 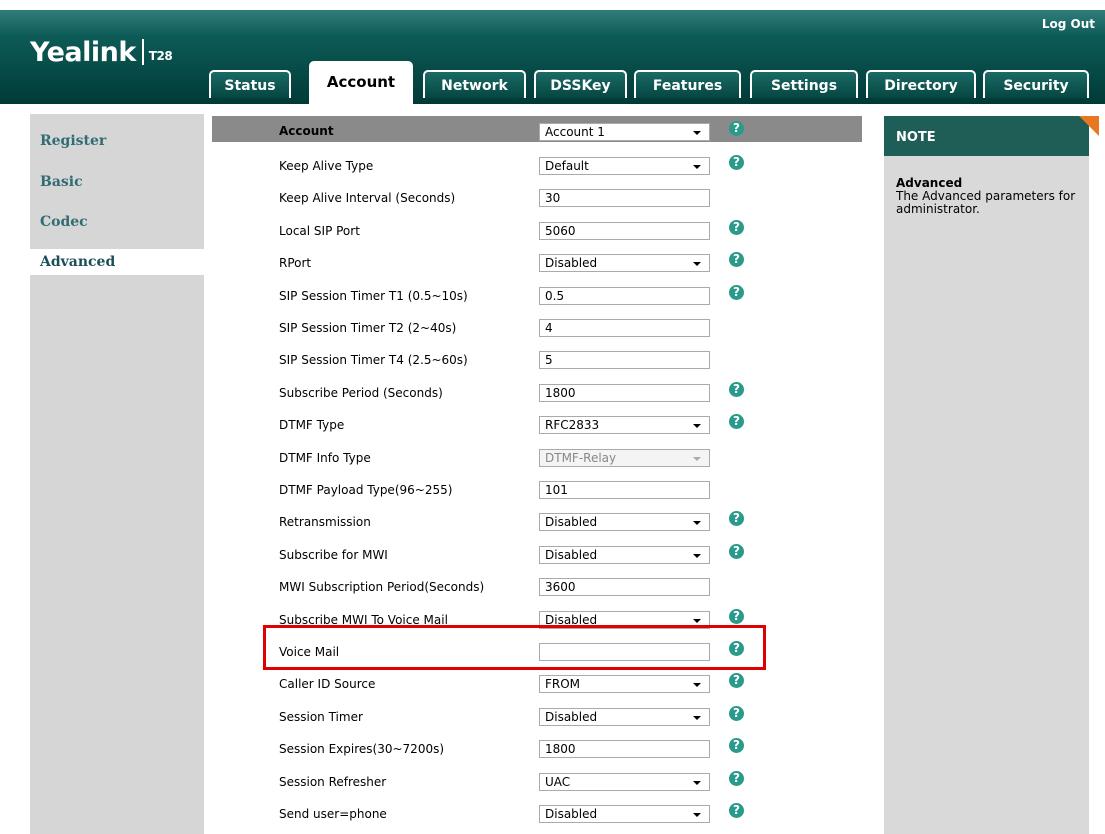 I want to click on label-subscribe-for-mwi: Subscribe for MWI, so click(x=333, y=555).